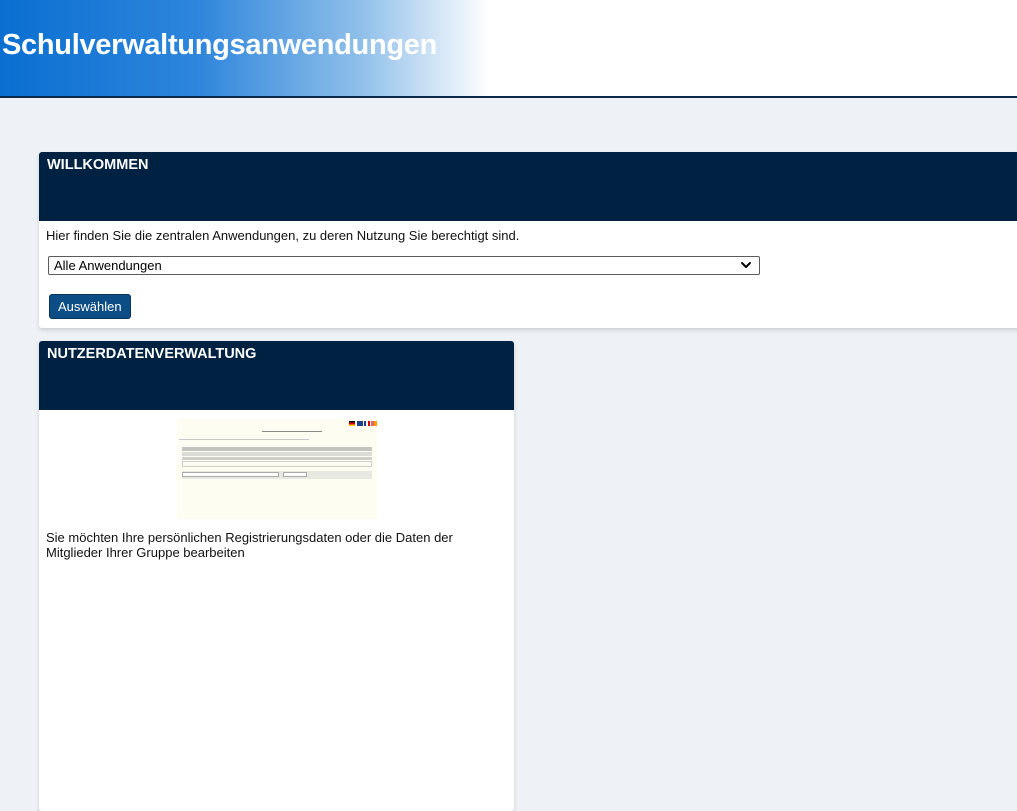 This screenshot has width=1017, height=811. I want to click on preview-heading, so click(292, 431).